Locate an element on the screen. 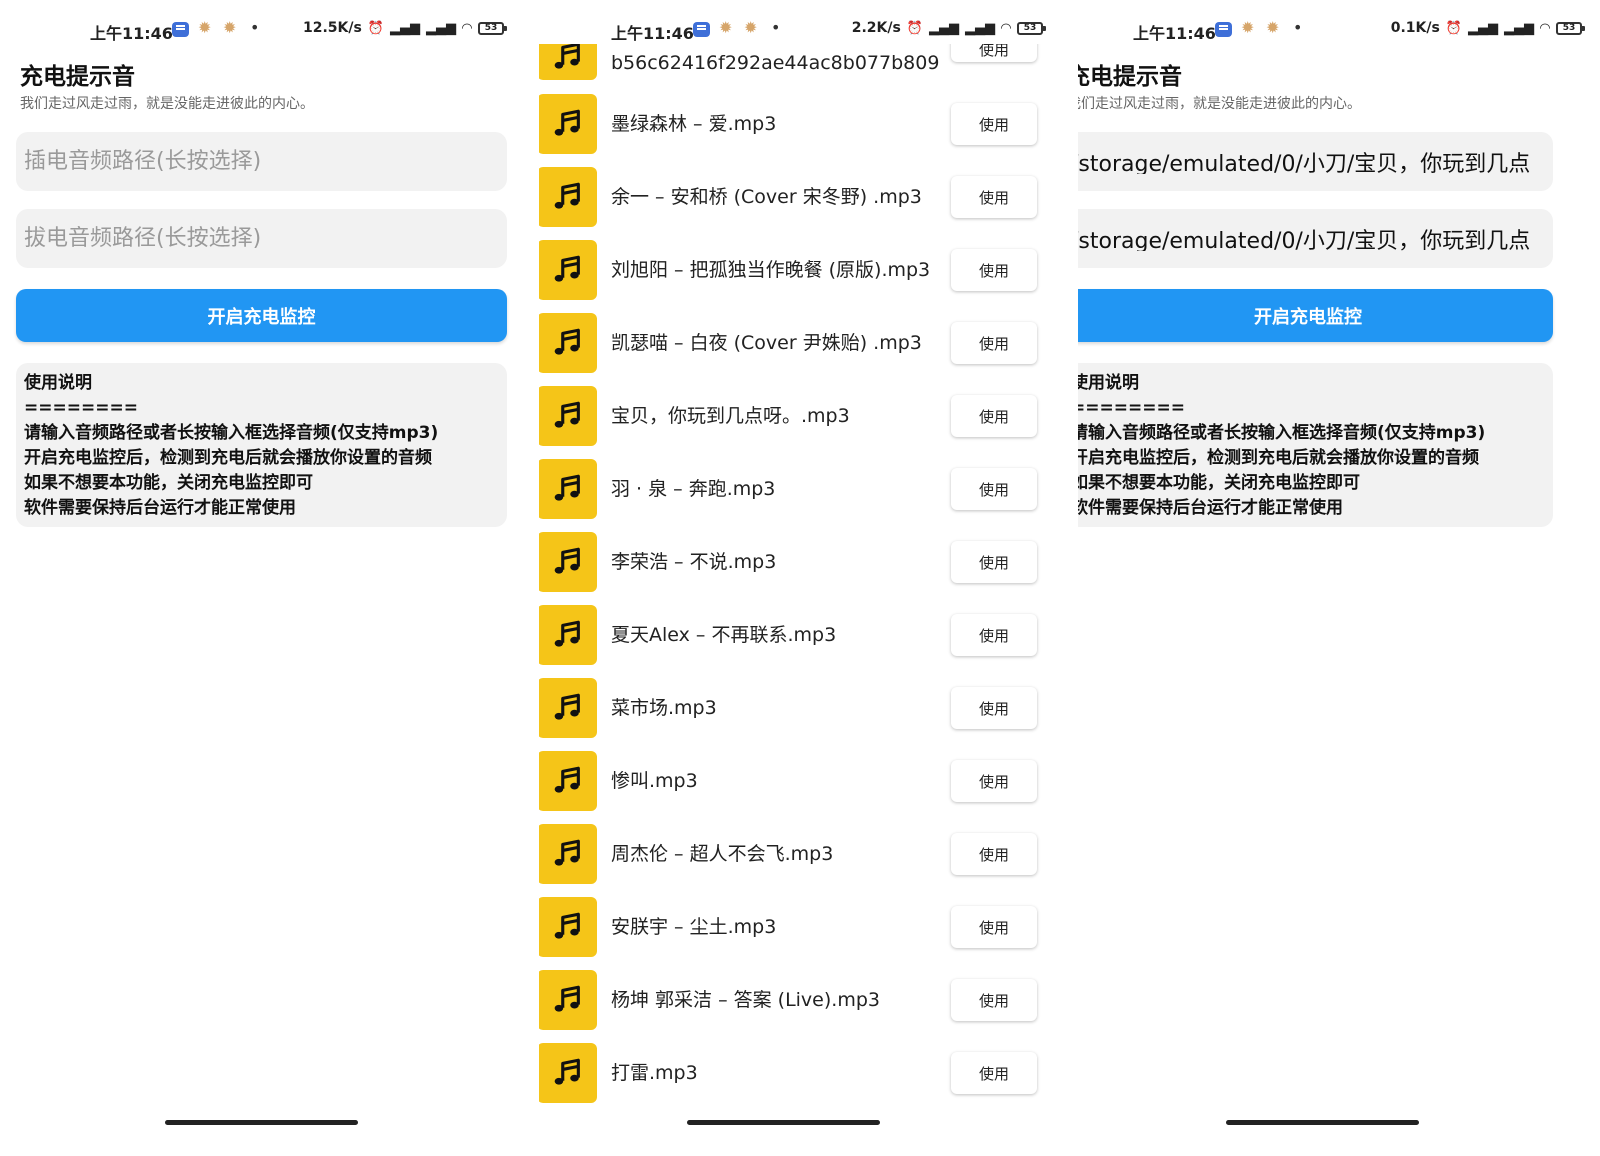 The height and width of the screenshot is (1156, 1600). file-list-item: 惨叫.mp3 使用 is located at coordinates (800, 787).